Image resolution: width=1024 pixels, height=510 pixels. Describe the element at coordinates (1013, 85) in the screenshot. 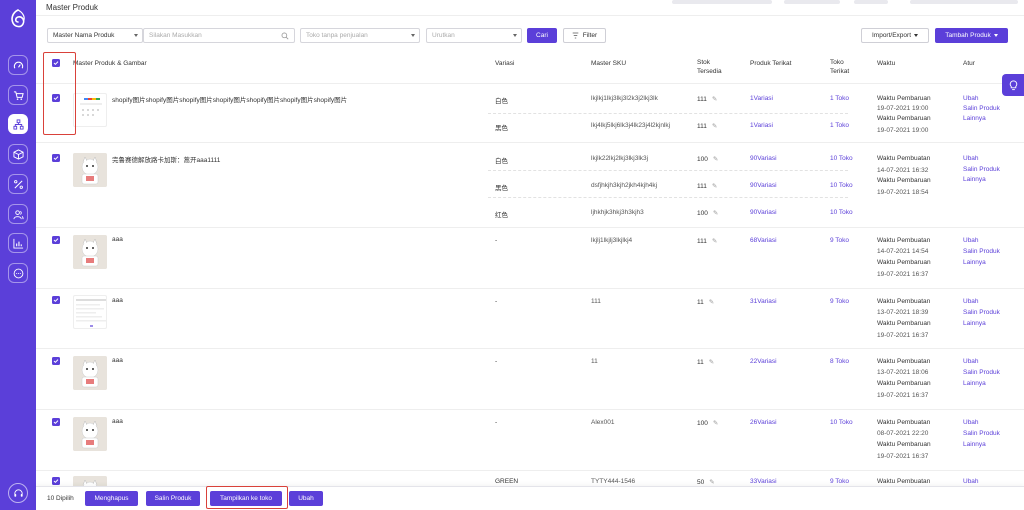

I see `tips-button` at that location.